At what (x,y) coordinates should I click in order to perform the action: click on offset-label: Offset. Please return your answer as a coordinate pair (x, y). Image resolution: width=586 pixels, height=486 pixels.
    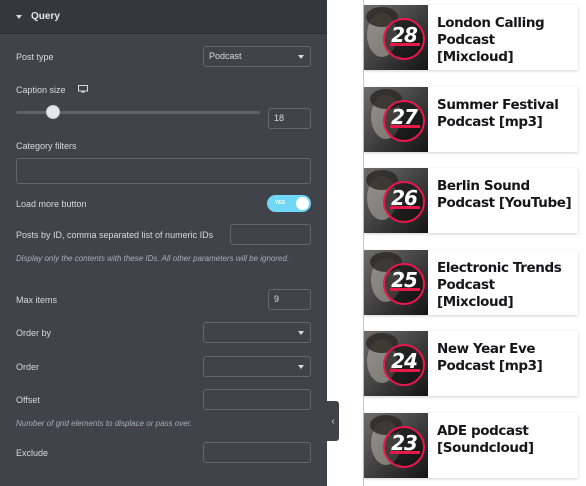
    Looking at the image, I should click on (28, 400).